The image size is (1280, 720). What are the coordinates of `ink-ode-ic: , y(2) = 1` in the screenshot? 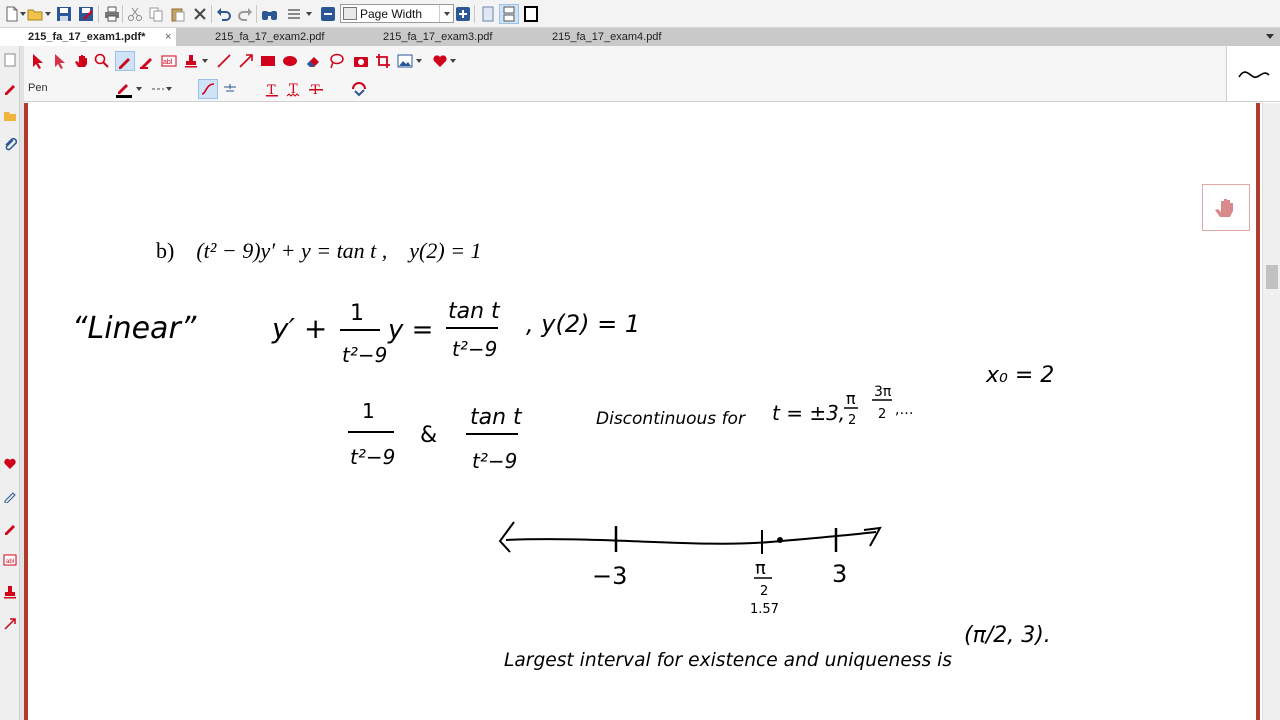 It's located at (583, 324).